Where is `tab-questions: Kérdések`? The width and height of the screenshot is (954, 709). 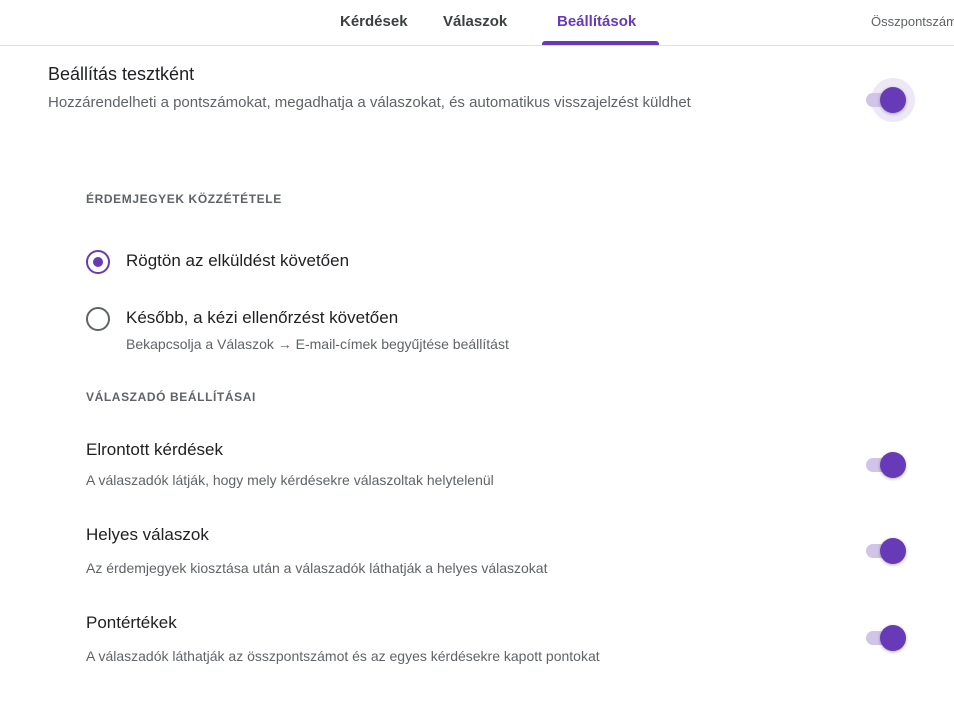 tab-questions: Kérdések is located at coordinates (374, 21).